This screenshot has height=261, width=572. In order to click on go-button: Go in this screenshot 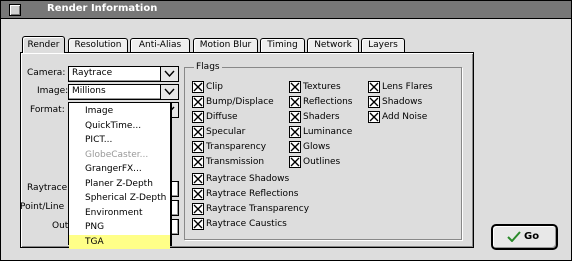, I will do `click(524, 237)`.